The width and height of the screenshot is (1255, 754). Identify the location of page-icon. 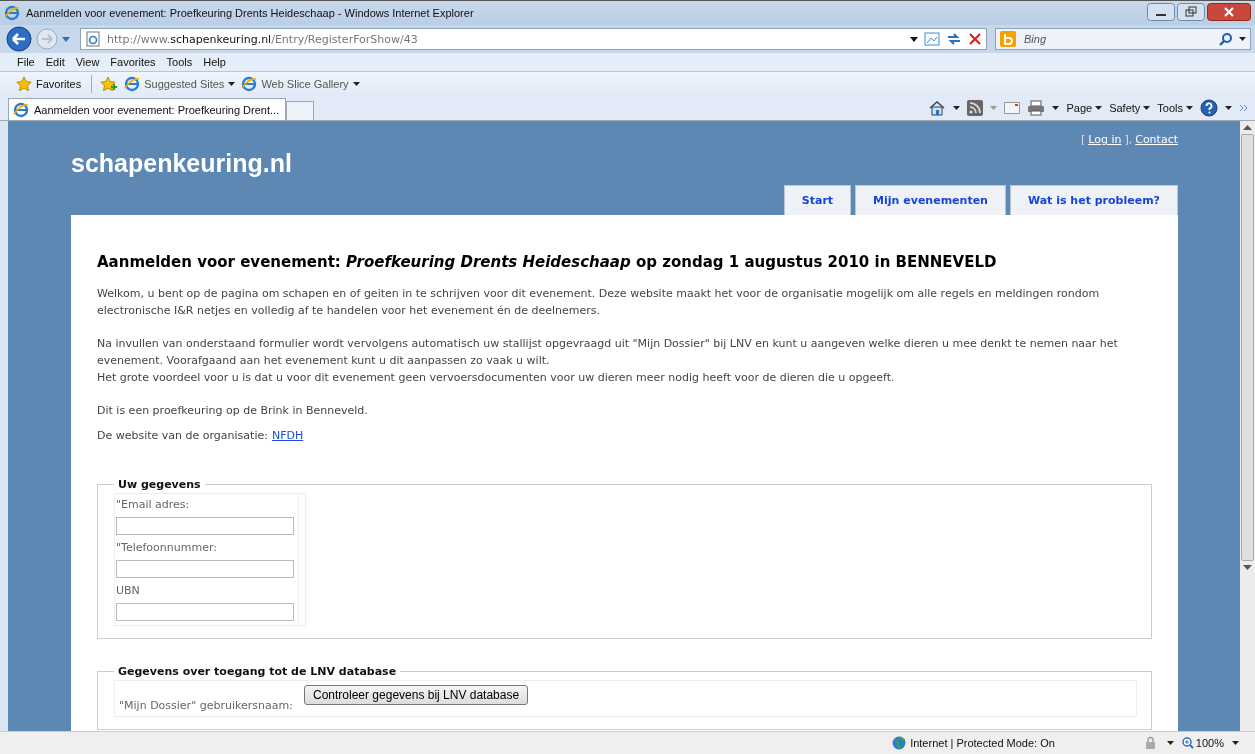
(93, 39).